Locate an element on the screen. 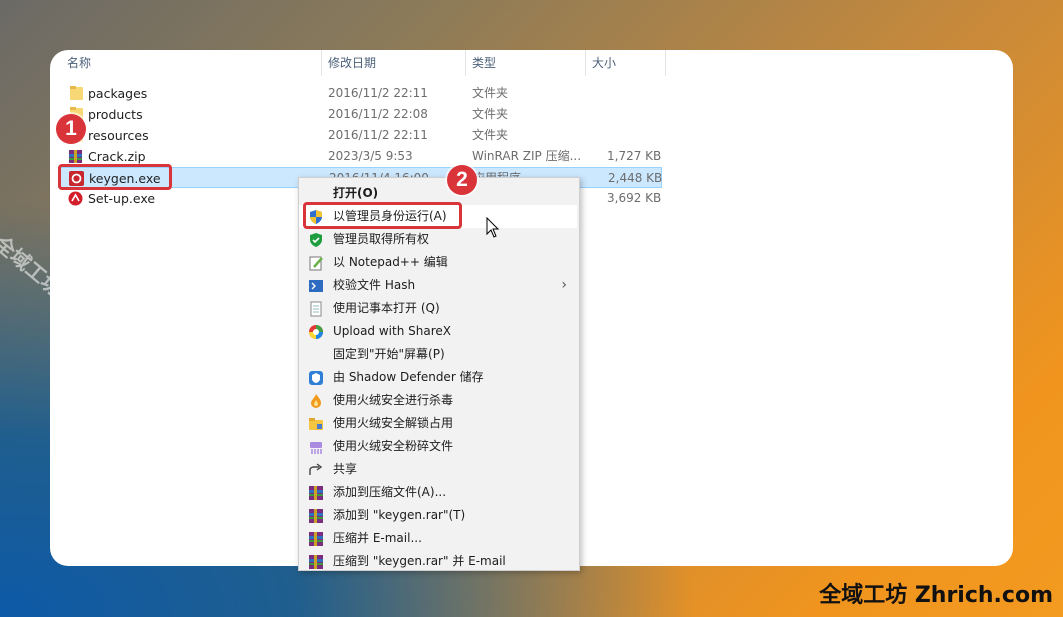 The image size is (1063, 617). menu-item-notepadpp: 以 Notepad++ 编辑 is located at coordinates (438, 262).